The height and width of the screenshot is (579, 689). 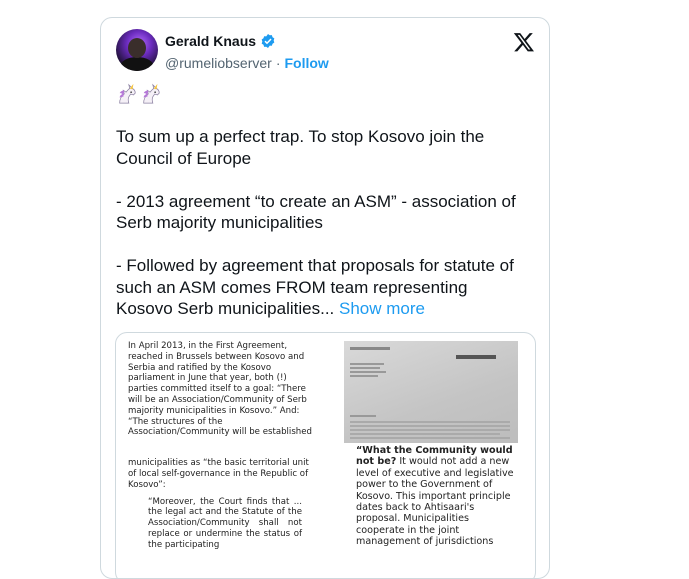 I want to click on follow-button: Follow, so click(x=306, y=63).